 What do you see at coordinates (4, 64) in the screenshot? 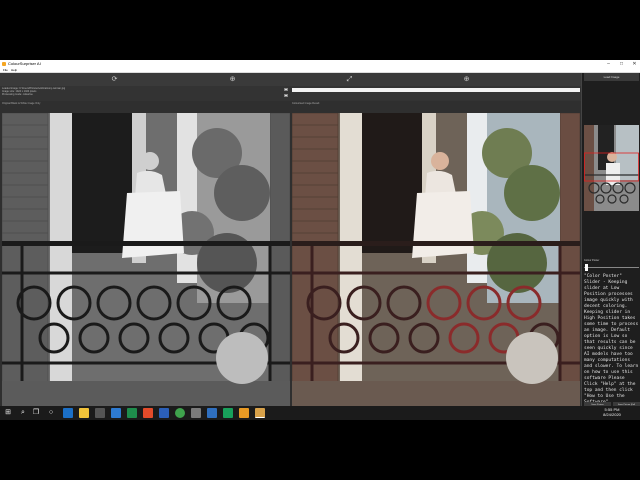
I see `app-logo-icon` at bounding box center [4, 64].